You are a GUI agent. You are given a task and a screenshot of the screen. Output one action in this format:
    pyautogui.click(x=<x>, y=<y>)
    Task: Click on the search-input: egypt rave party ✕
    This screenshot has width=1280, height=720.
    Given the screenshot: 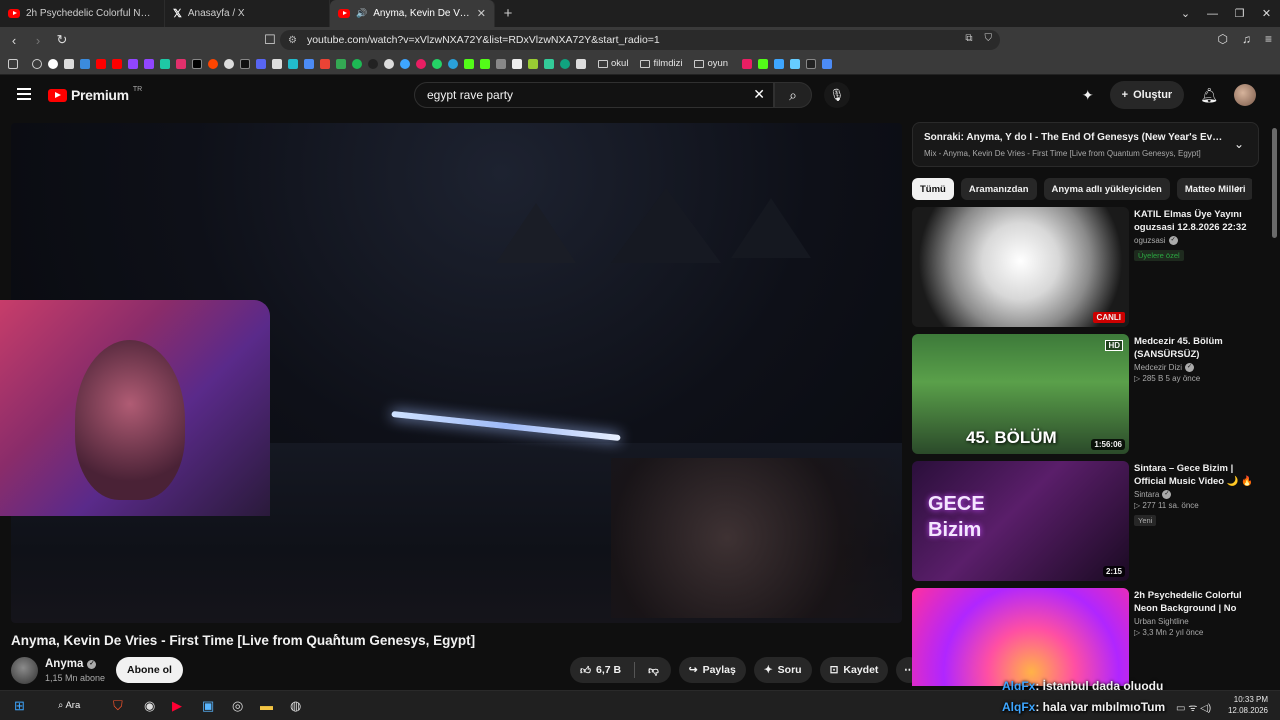 What is the action you would take?
    pyautogui.click(x=594, y=95)
    